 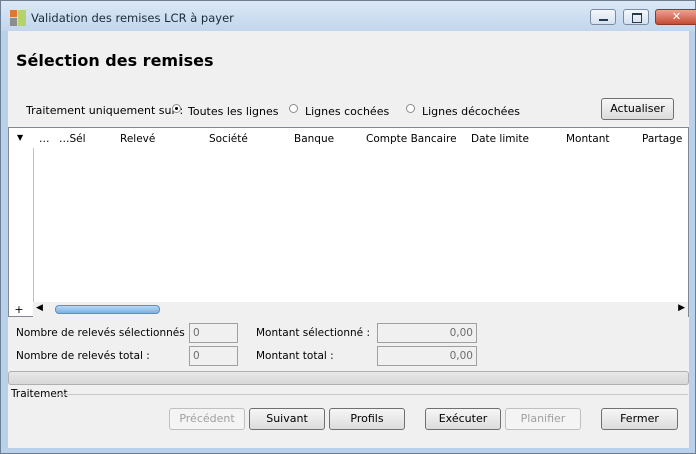 What do you see at coordinates (137, 139) in the screenshot?
I see `column-header: Relevé` at bounding box center [137, 139].